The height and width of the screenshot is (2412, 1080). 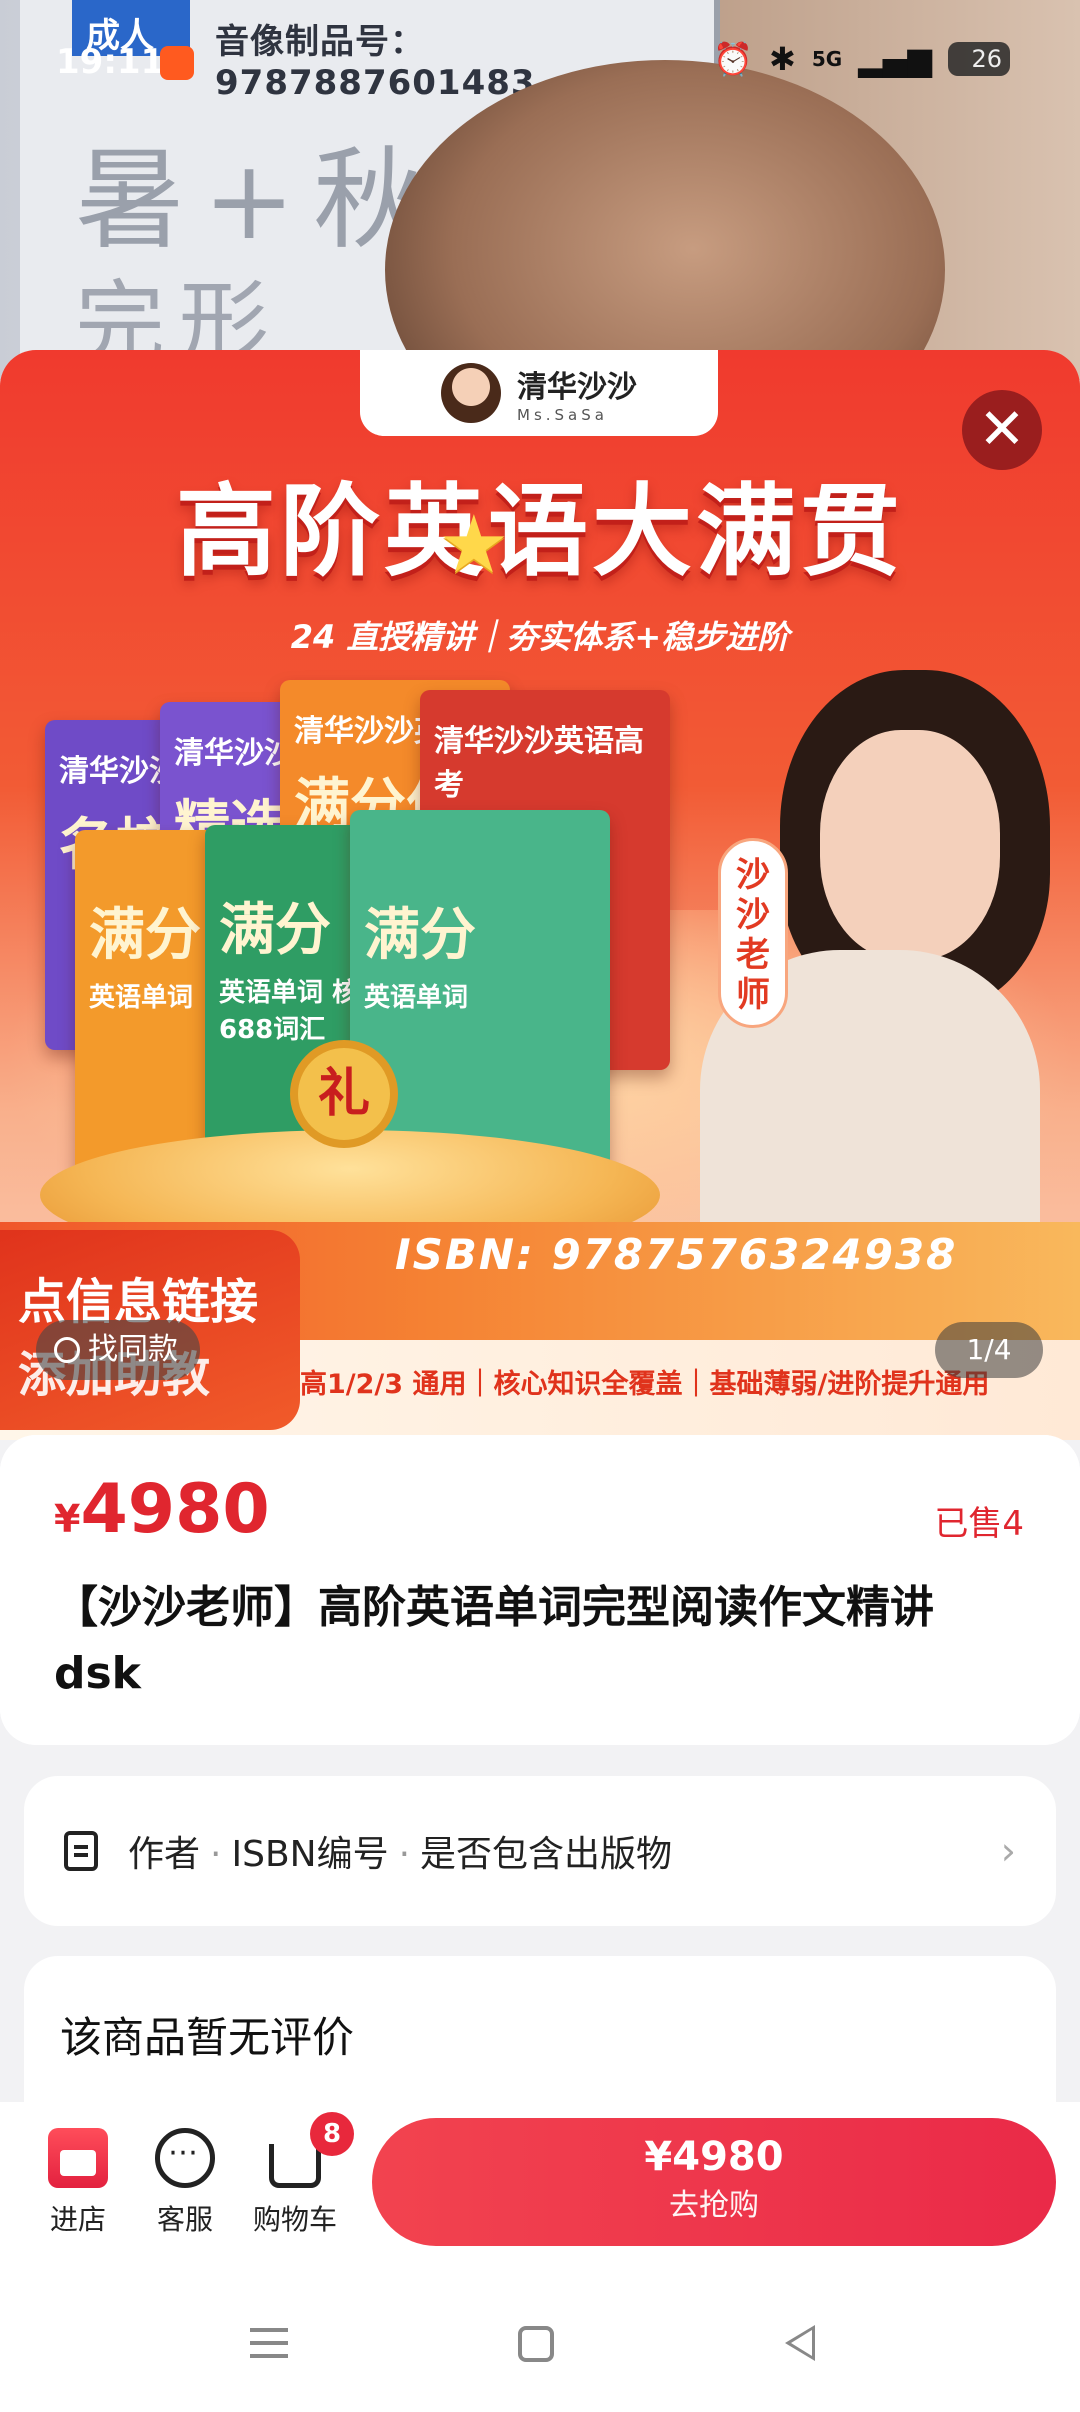 What do you see at coordinates (67, 1519) in the screenshot?
I see `price-currency: ¥` at bounding box center [67, 1519].